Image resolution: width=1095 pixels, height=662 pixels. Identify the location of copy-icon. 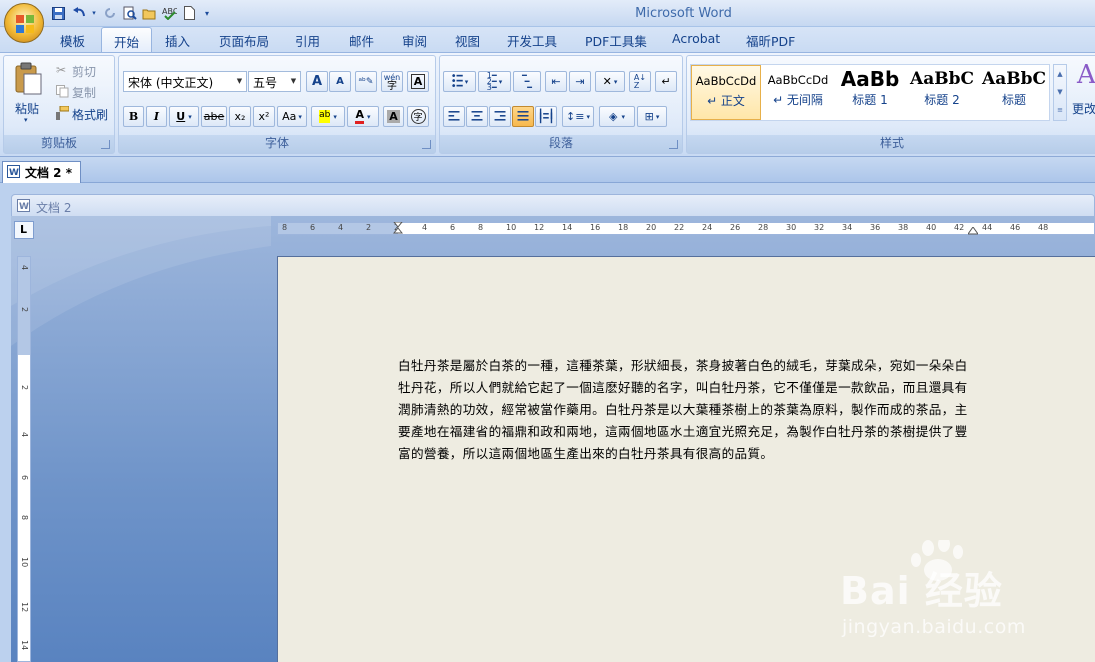
(62, 91).